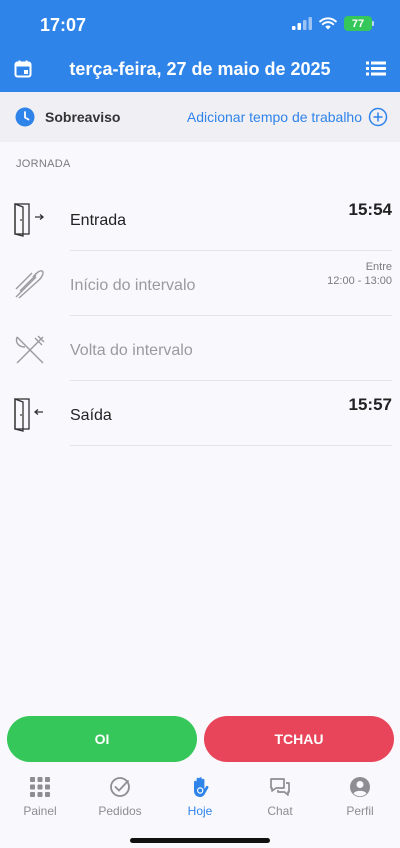 The height and width of the screenshot is (848, 400). What do you see at coordinates (40, 787) in the screenshot?
I see `grid-icon` at bounding box center [40, 787].